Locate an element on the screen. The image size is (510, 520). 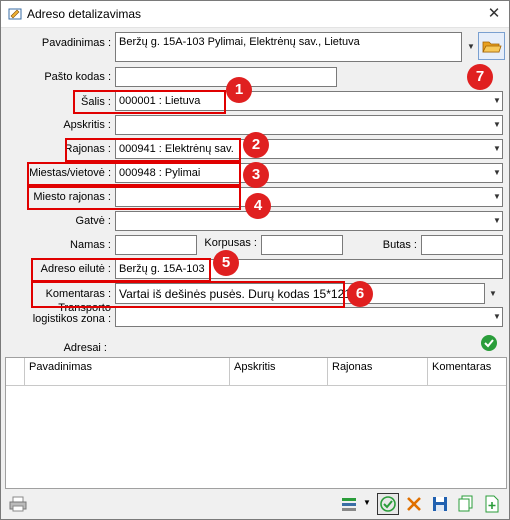
grid-col-pavadinimas: Pavadinimas is located at coordinates (126, 372).